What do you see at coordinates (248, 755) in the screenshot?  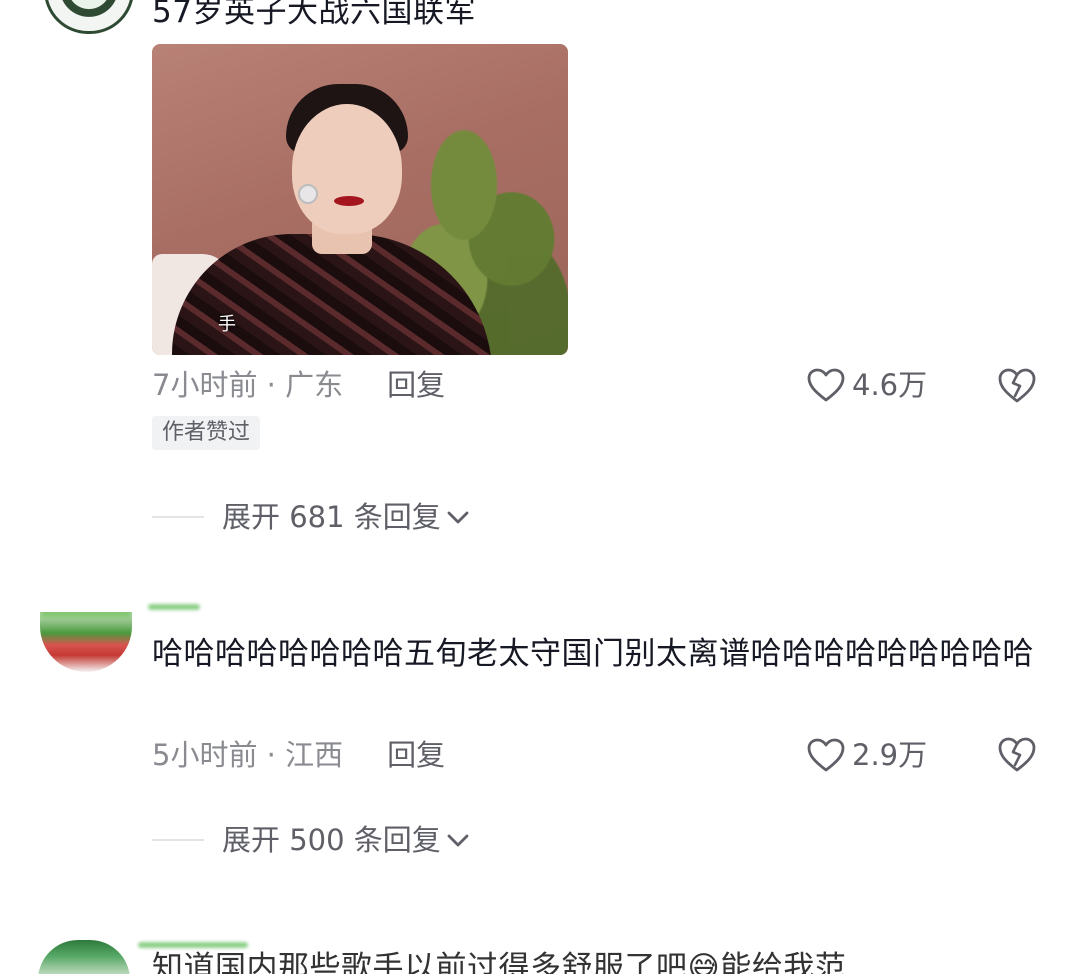 I see `comment-time-location: 5小时前 · 江西` at bounding box center [248, 755].